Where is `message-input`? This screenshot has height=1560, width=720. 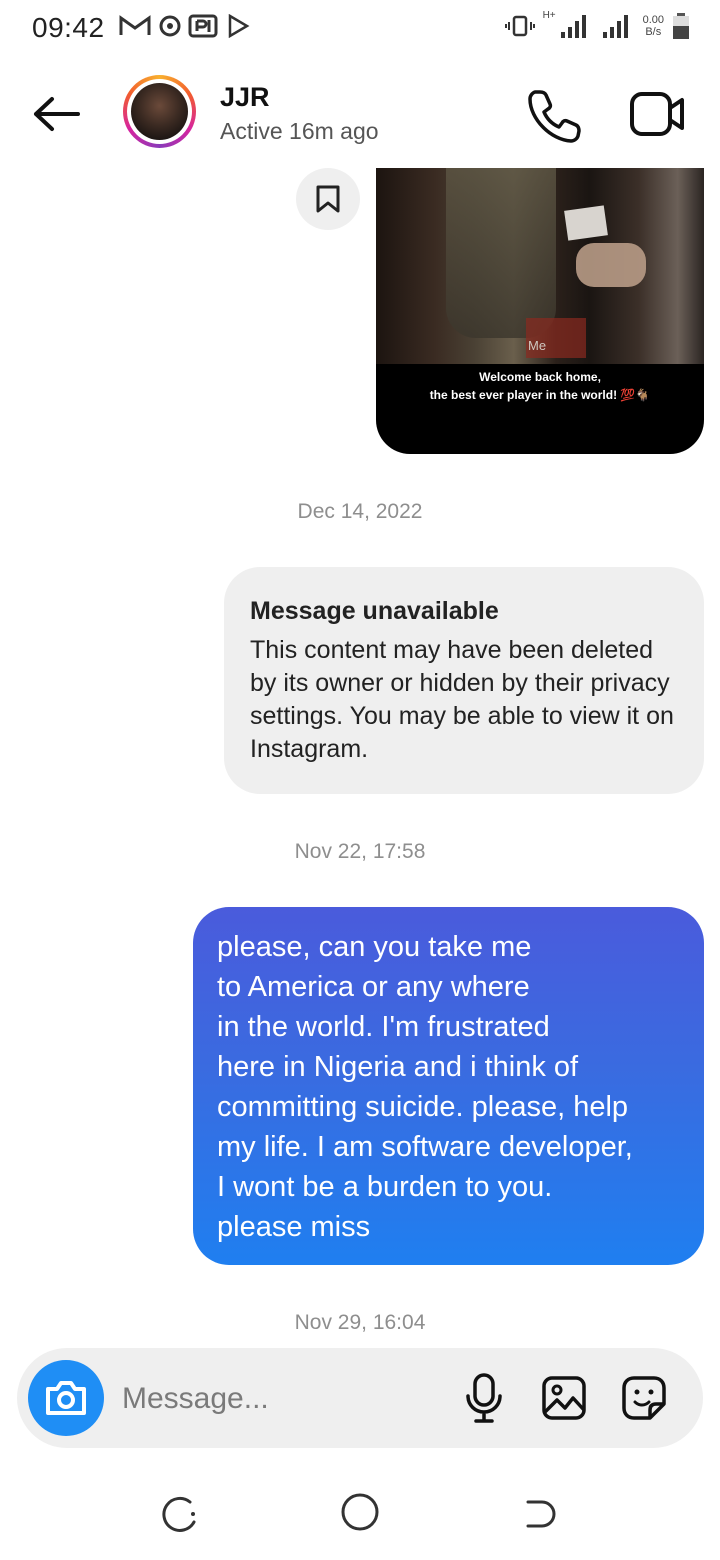
message-input is located at coordinates (287, 1399).